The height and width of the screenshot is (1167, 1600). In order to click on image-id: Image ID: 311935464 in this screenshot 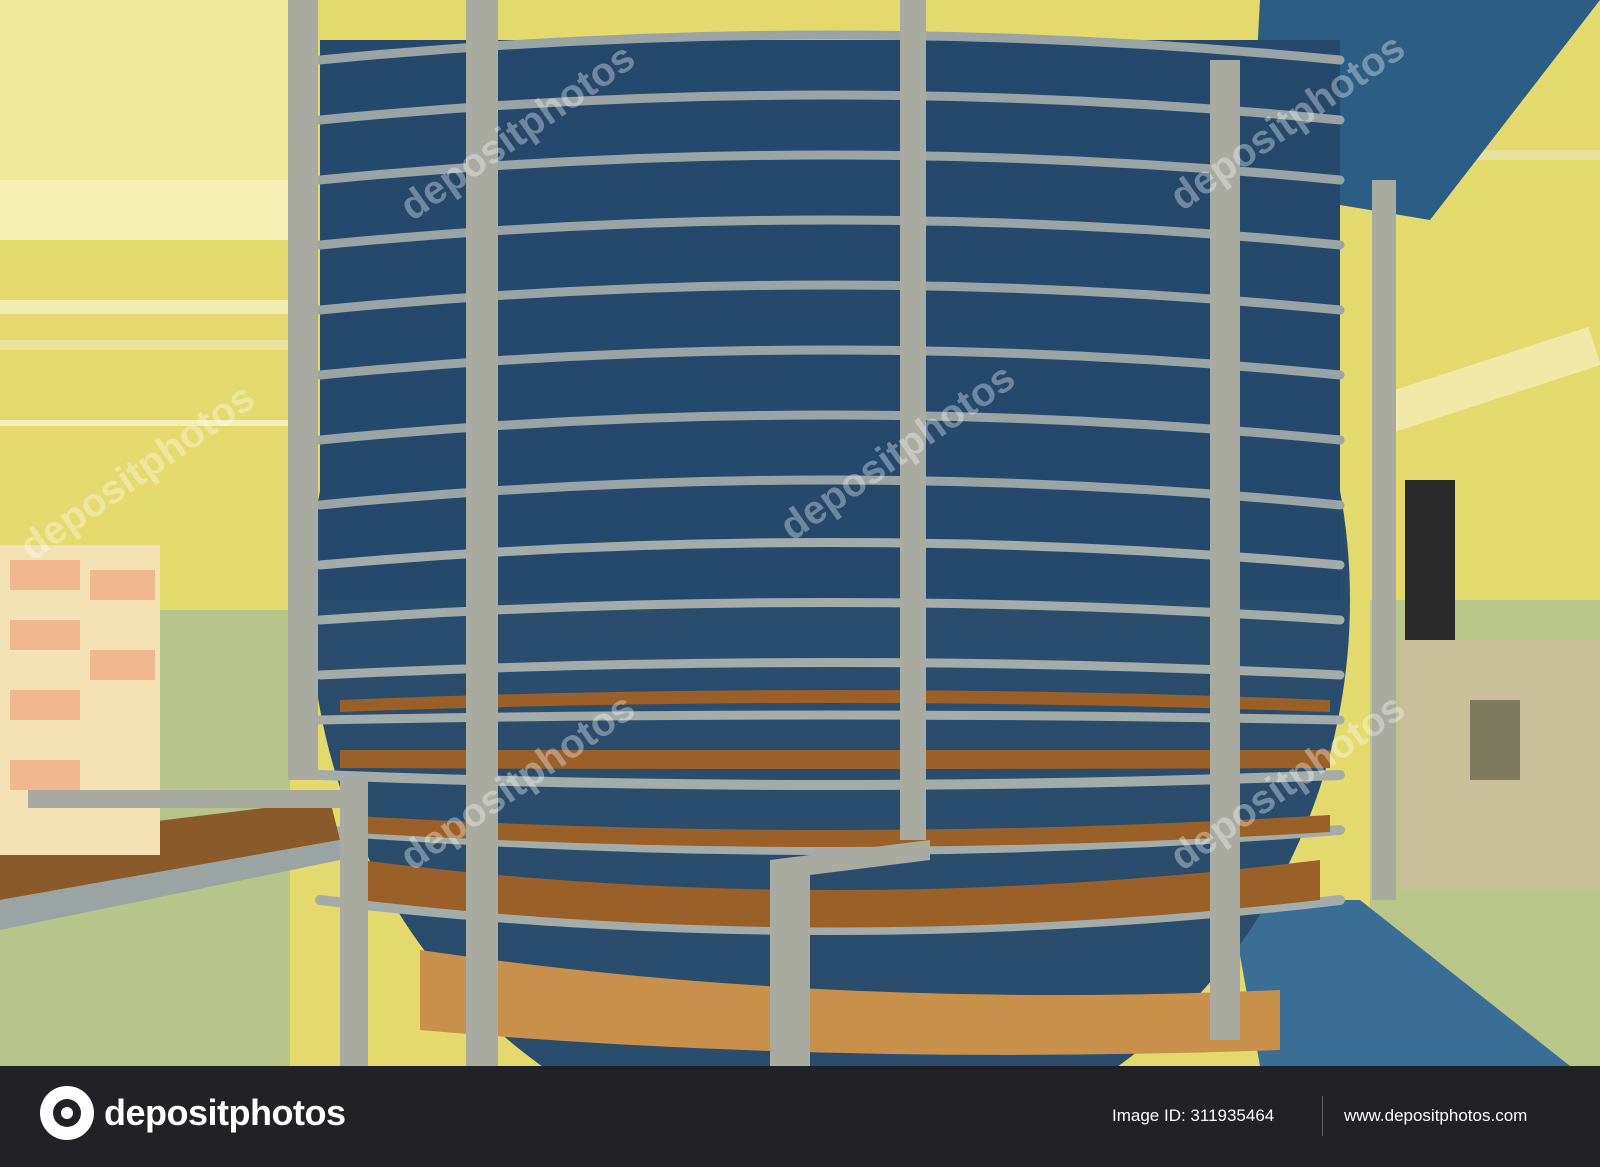, I will do `click(1193, 1115)`.